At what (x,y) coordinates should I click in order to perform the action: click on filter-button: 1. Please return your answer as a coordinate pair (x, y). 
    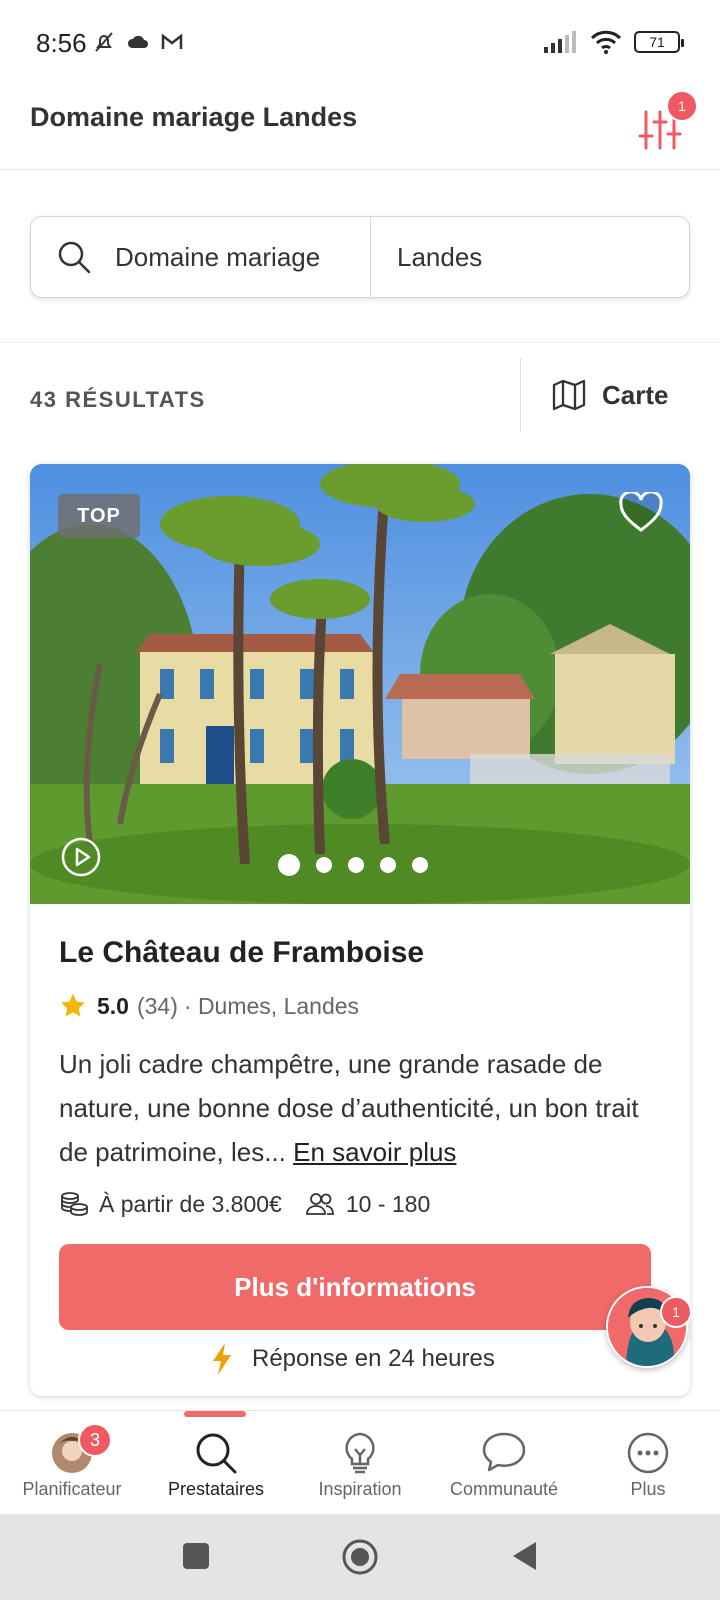
    Looking at the image, I should click on (667, 121).